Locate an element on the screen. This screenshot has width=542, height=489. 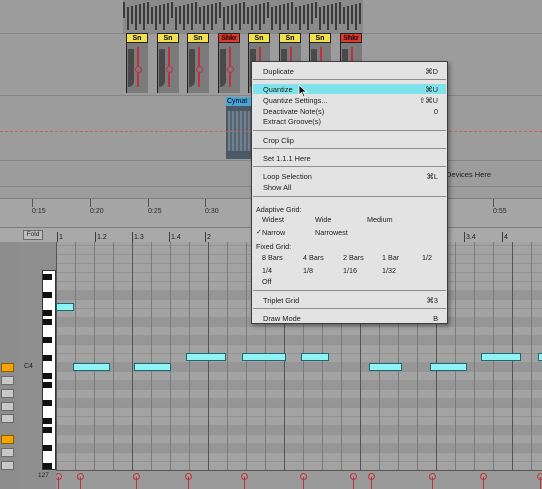
grid-option-1-2: 1/2 is located at coordinates (427, 257).